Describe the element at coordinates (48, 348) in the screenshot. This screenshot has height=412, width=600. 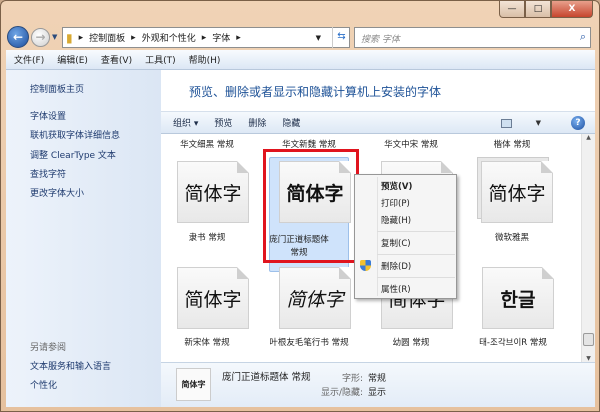
I see `see-also-title: 另请参阅` at that location.